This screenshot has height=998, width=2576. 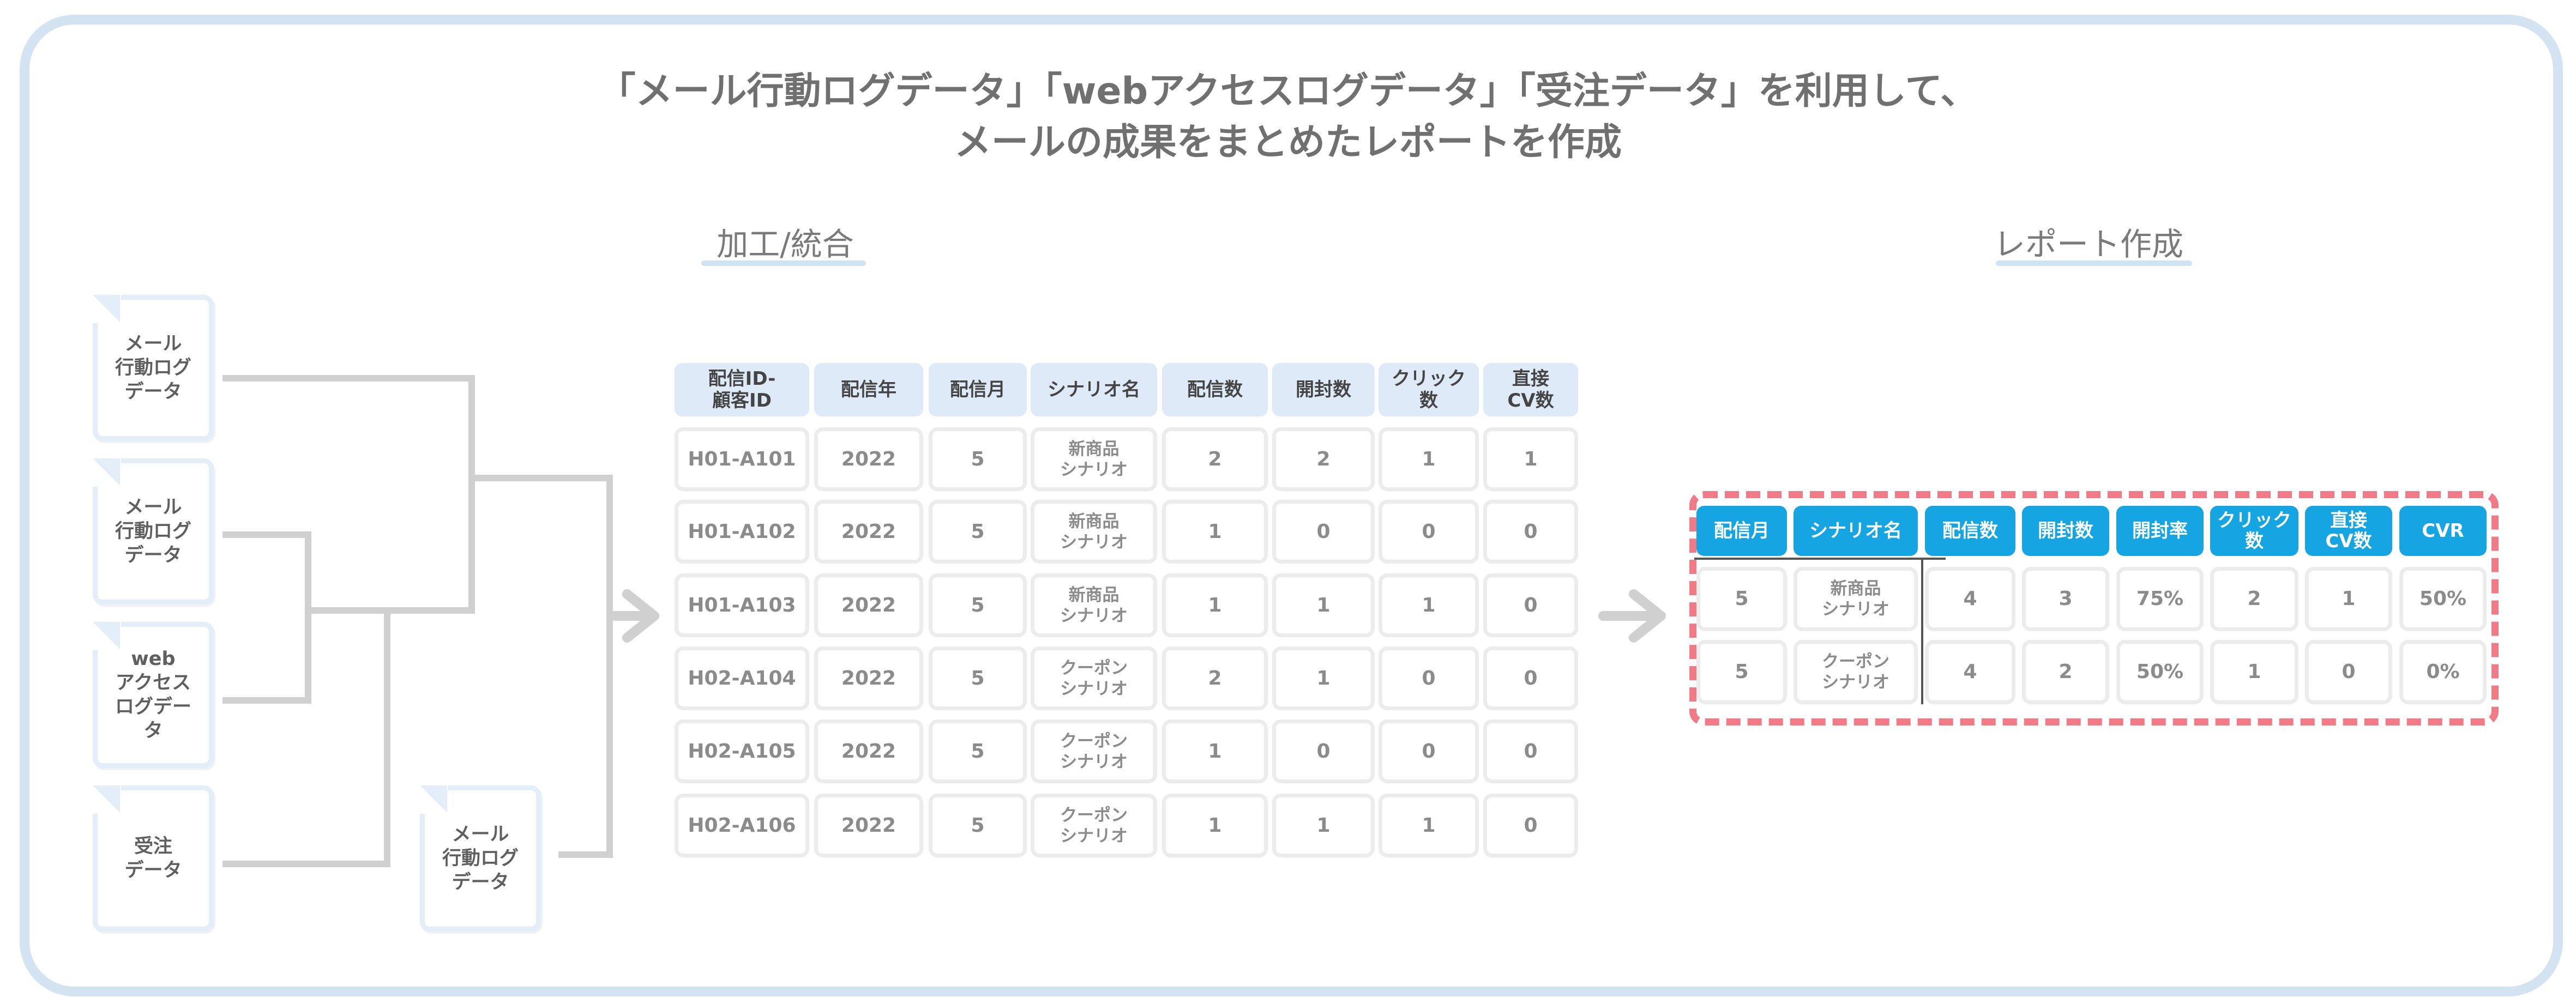 What do you see at coordinates (2065, 531) in the screenshot?
I see `report-table-header: 開封数` at bounding box center [2065, 531].